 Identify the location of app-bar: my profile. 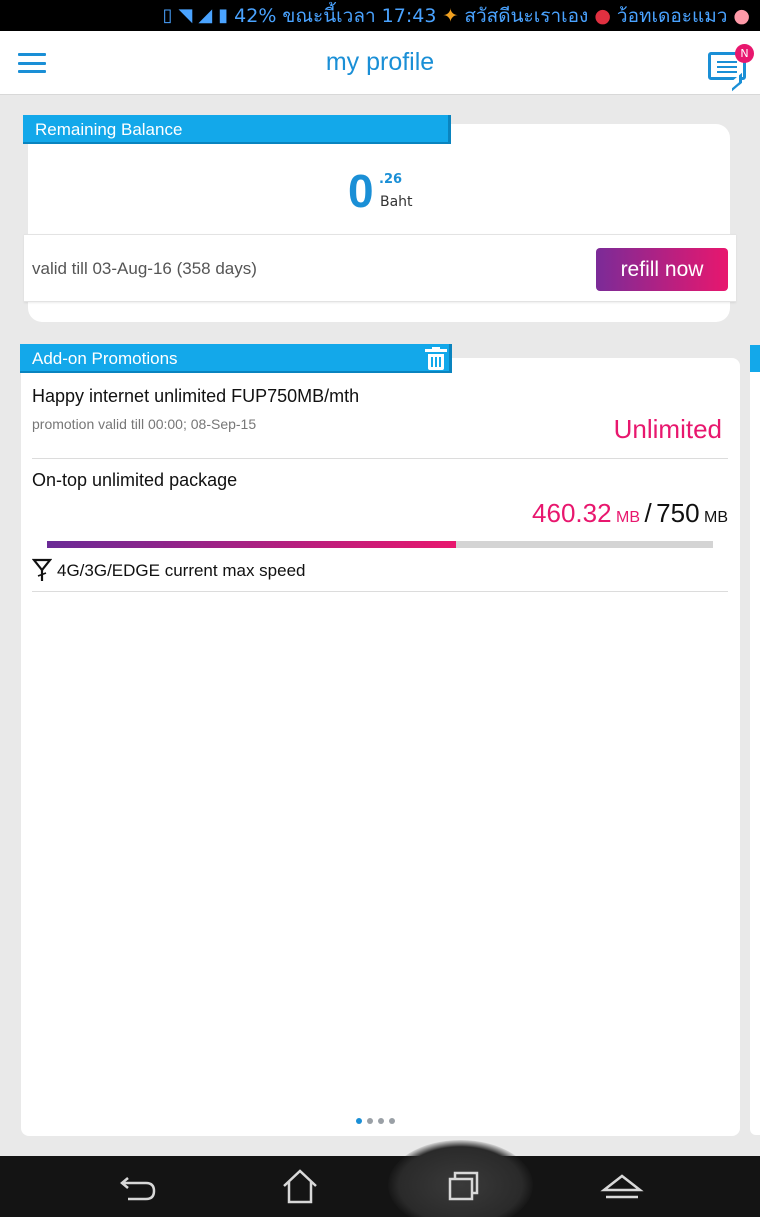
(380, 63).